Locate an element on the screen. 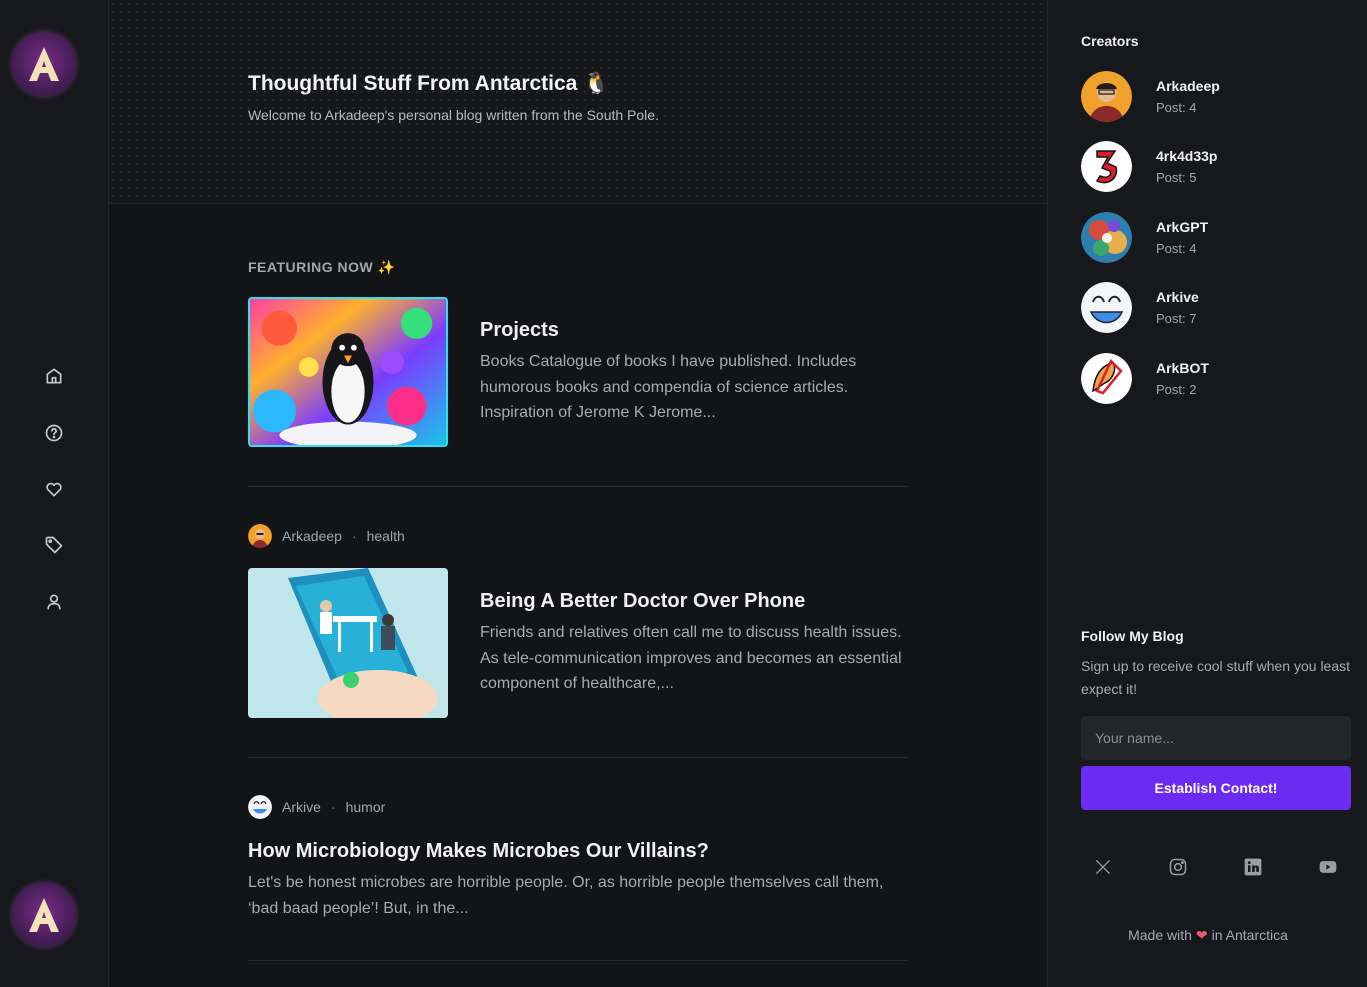 The width and height of the screenshot is (1367, 987). instagram-icon is located at coordinates (1178, 867).